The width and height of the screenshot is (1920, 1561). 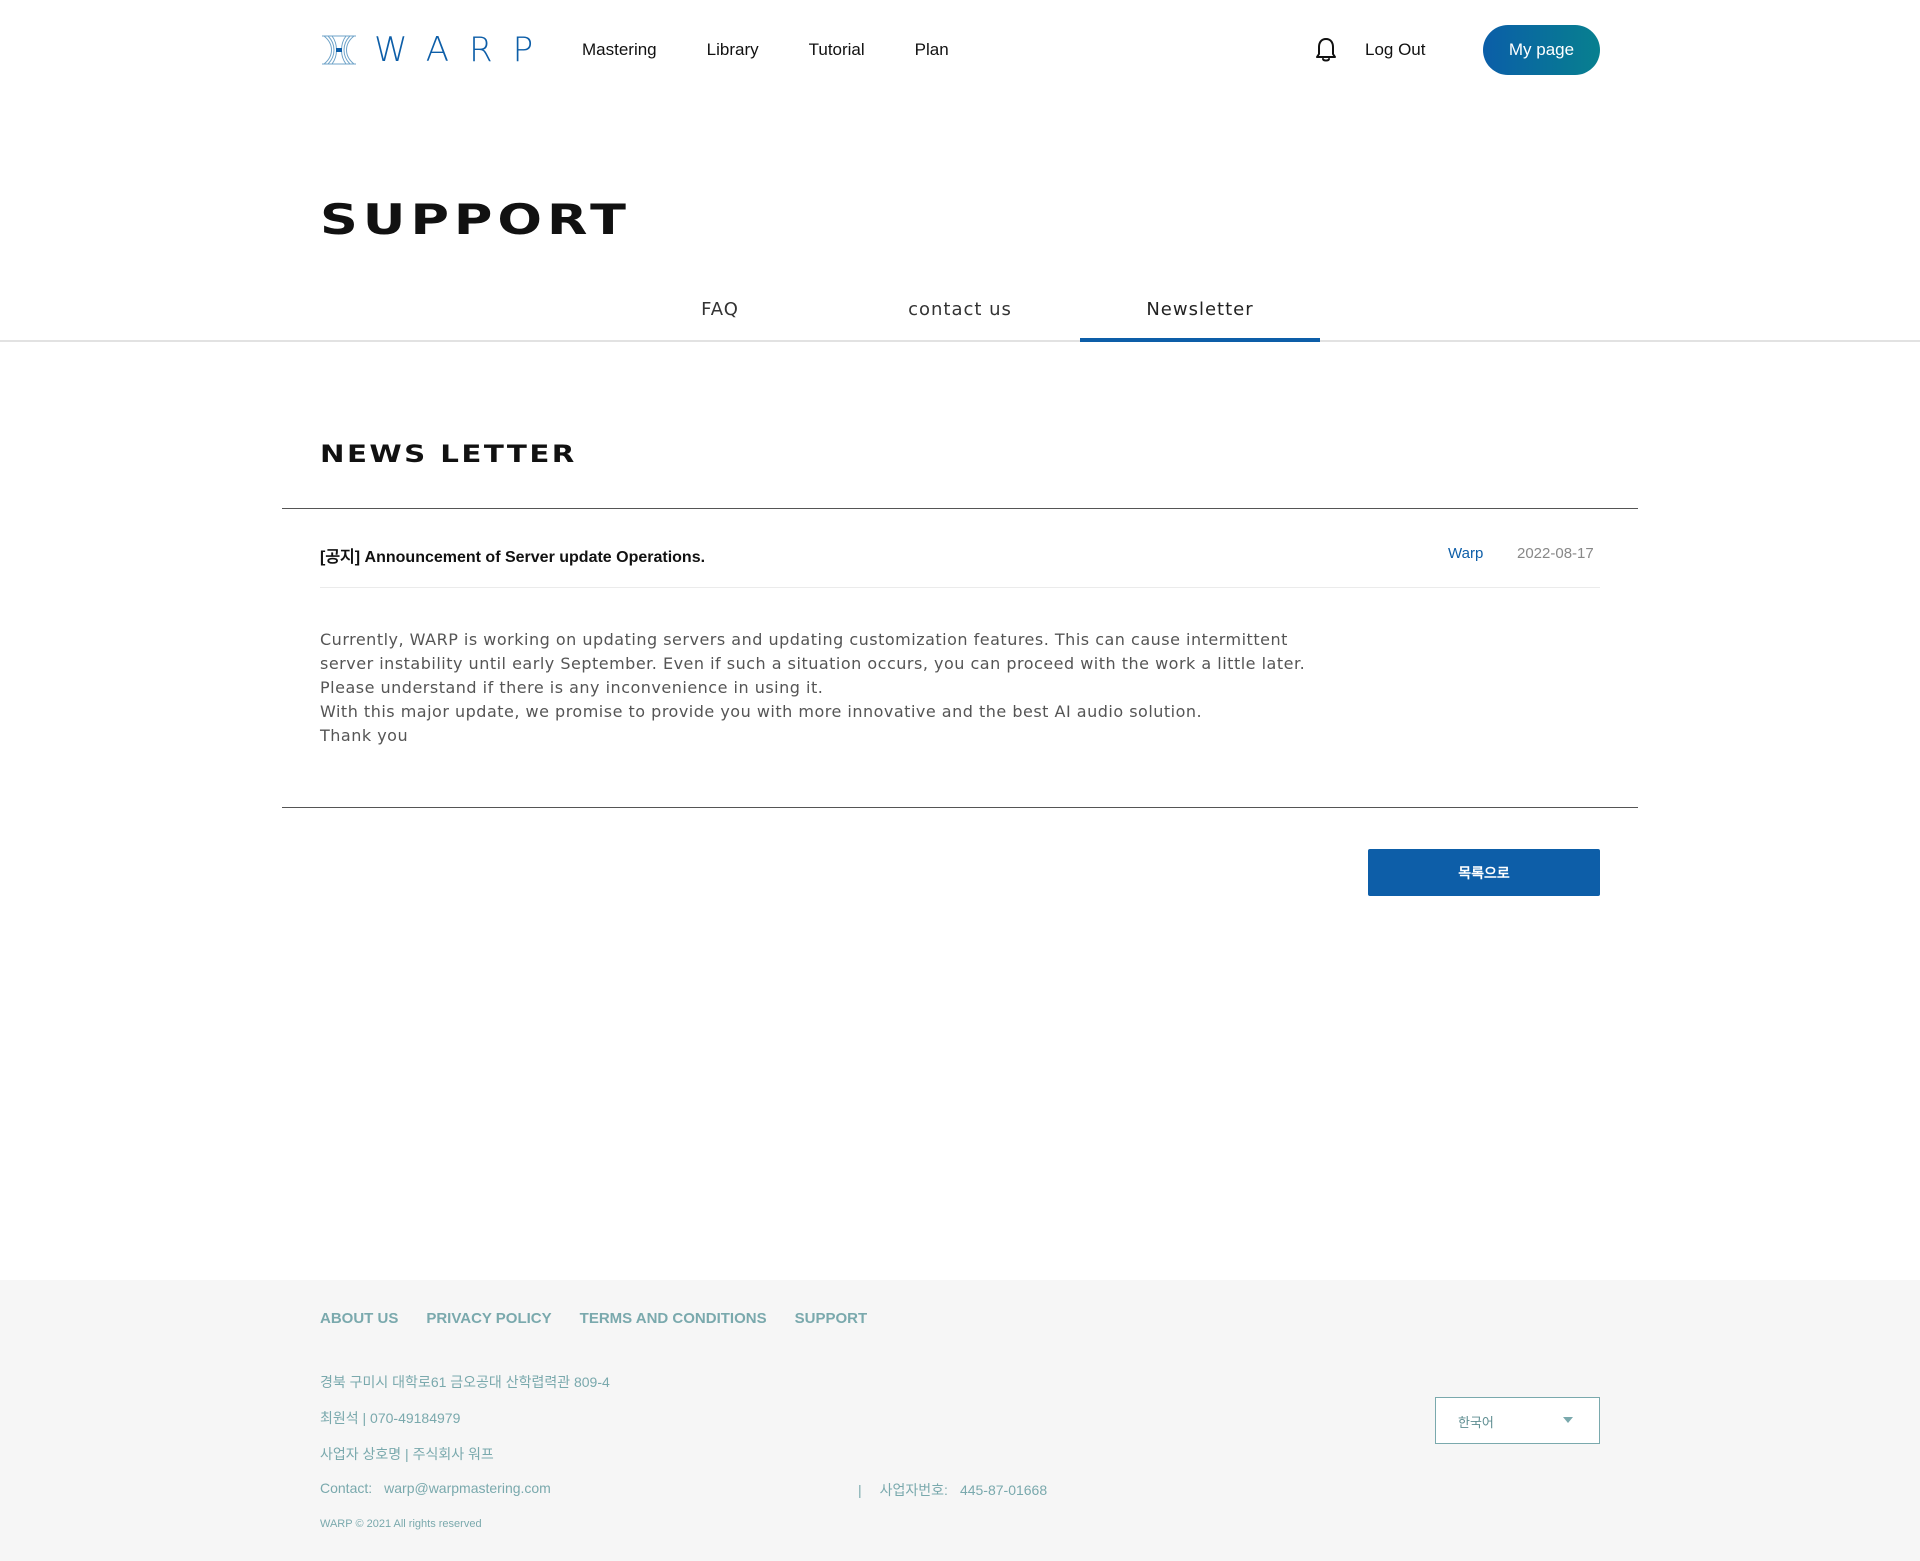 What do you see at coordinates (952, 1490) in the screenshot?
I see `footer-business-number: | 사업자번호: 445-87-01668` at bounding box center [952, 1490].